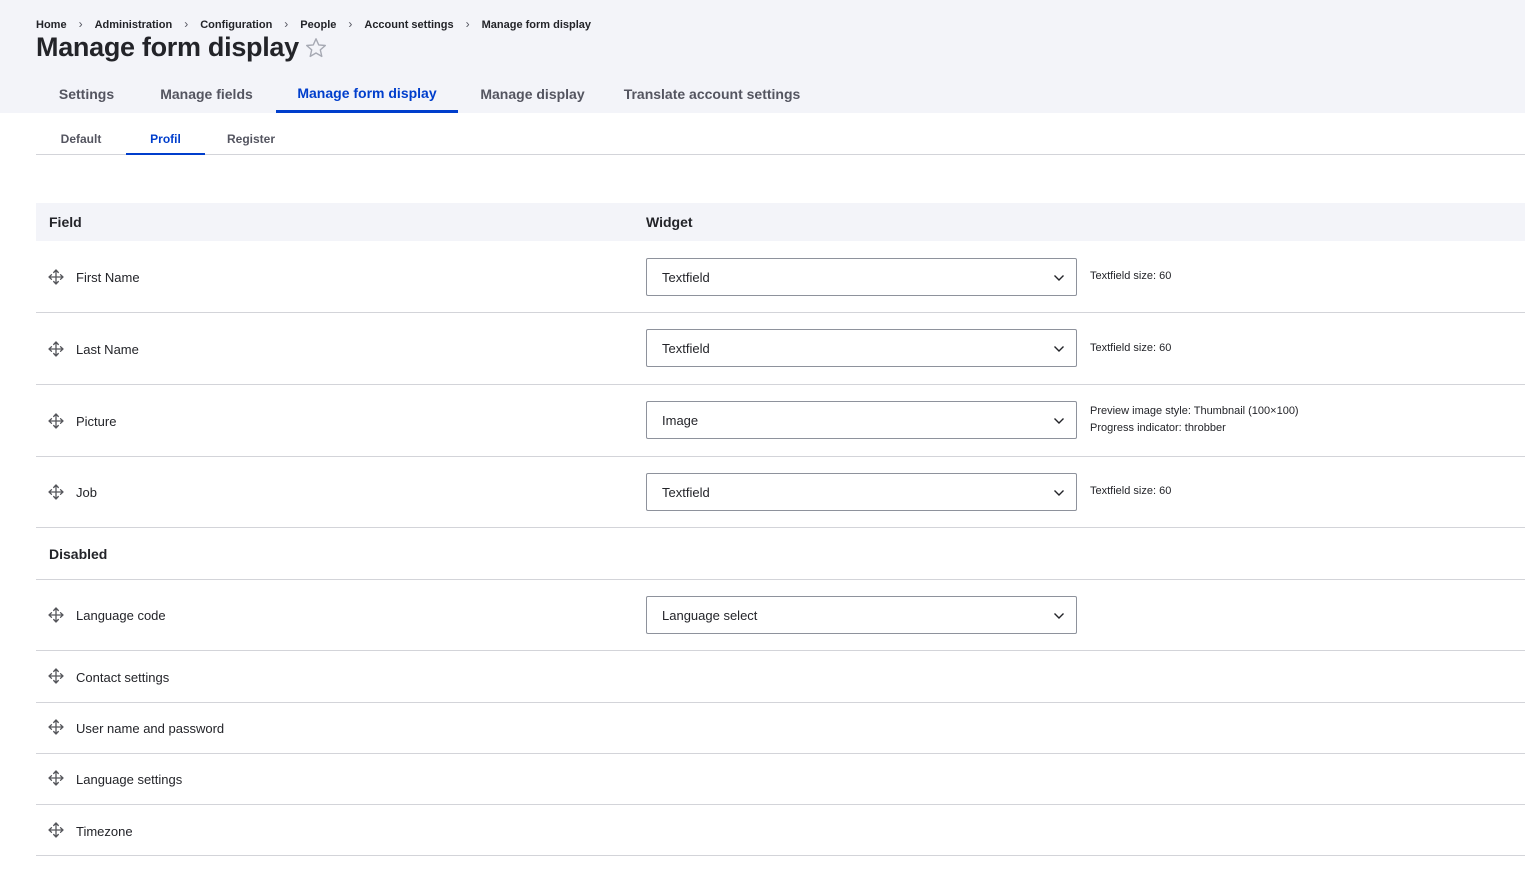 This screenshot has height=873, width=1525. What do you see at coordinates (1194, 411) in the screenshot?
I see `summary-line: Preview image style: Thumbnail (100×100)` at bounding box center [1194, 411].